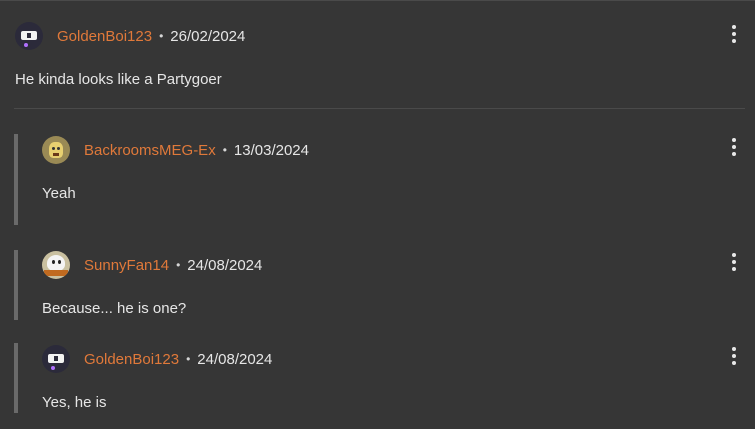 This screenshot has height=429, width=755. What do you see at coordinates (74, 402) in the screenshot?
I see `reply-text: Yes, he is` at bounding box center [74, 402].